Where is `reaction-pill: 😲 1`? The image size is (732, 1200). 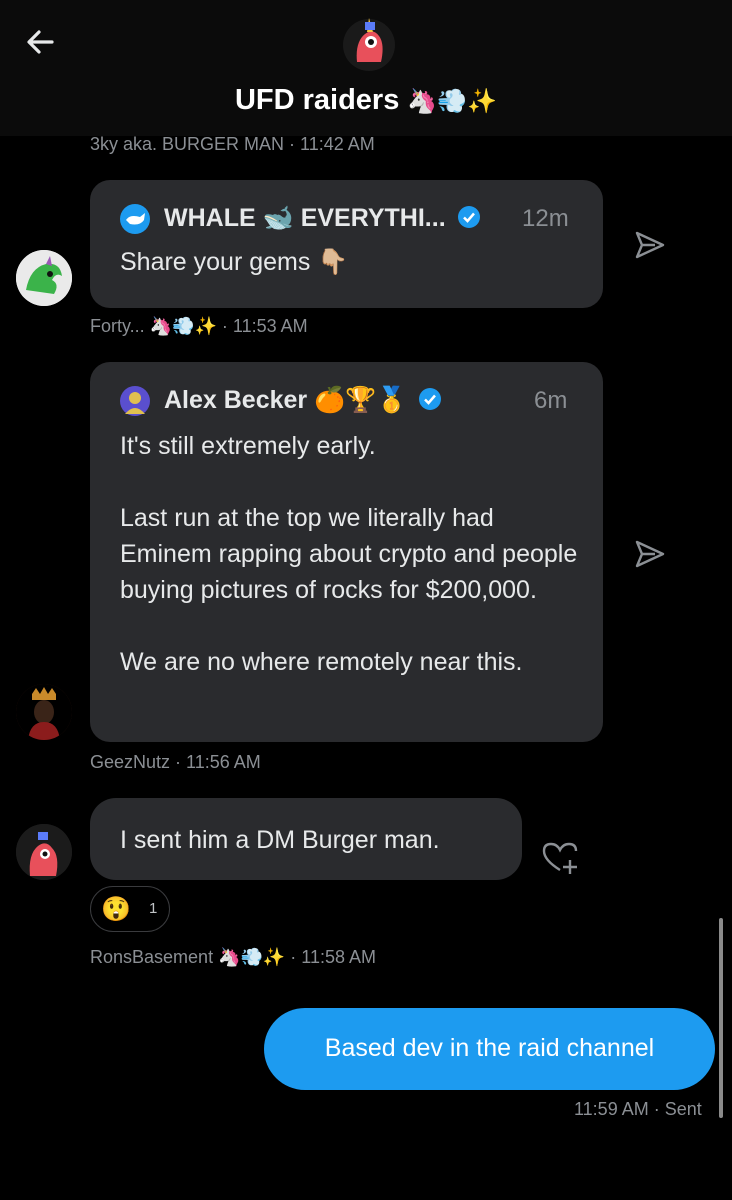
reaction-pill: 😲 1 is located at coordinates (130, 909).